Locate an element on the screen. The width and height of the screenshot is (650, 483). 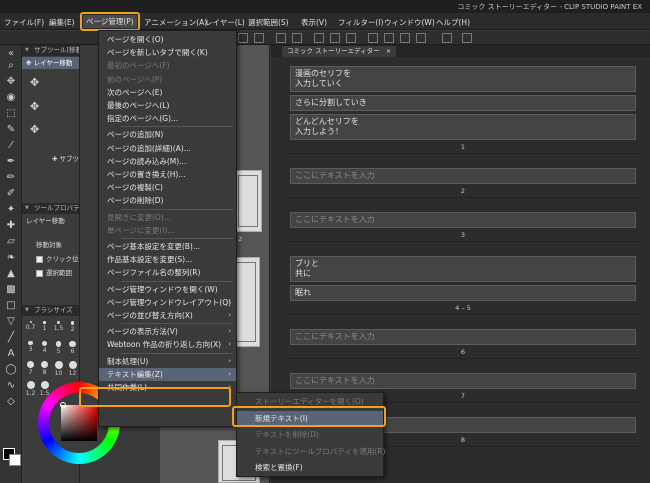
snap-ruler-icon is located at coordinates (389, 38).